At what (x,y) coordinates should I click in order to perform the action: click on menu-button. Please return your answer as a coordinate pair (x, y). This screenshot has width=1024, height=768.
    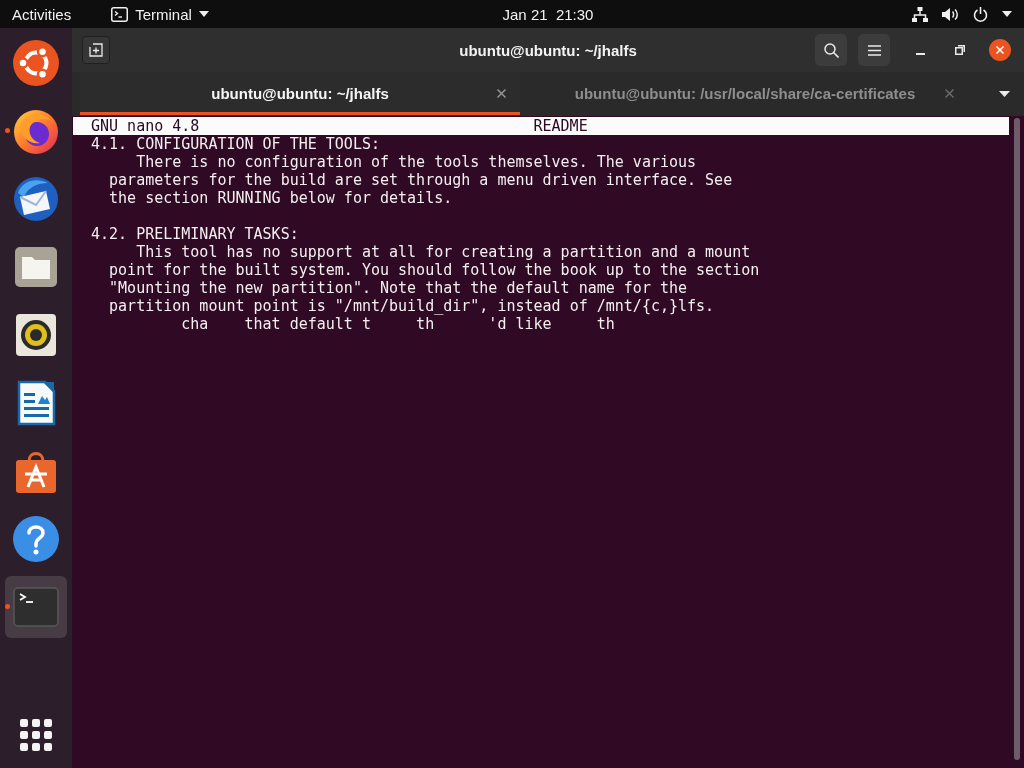
    Looking at the image, I should click on (874, 50).